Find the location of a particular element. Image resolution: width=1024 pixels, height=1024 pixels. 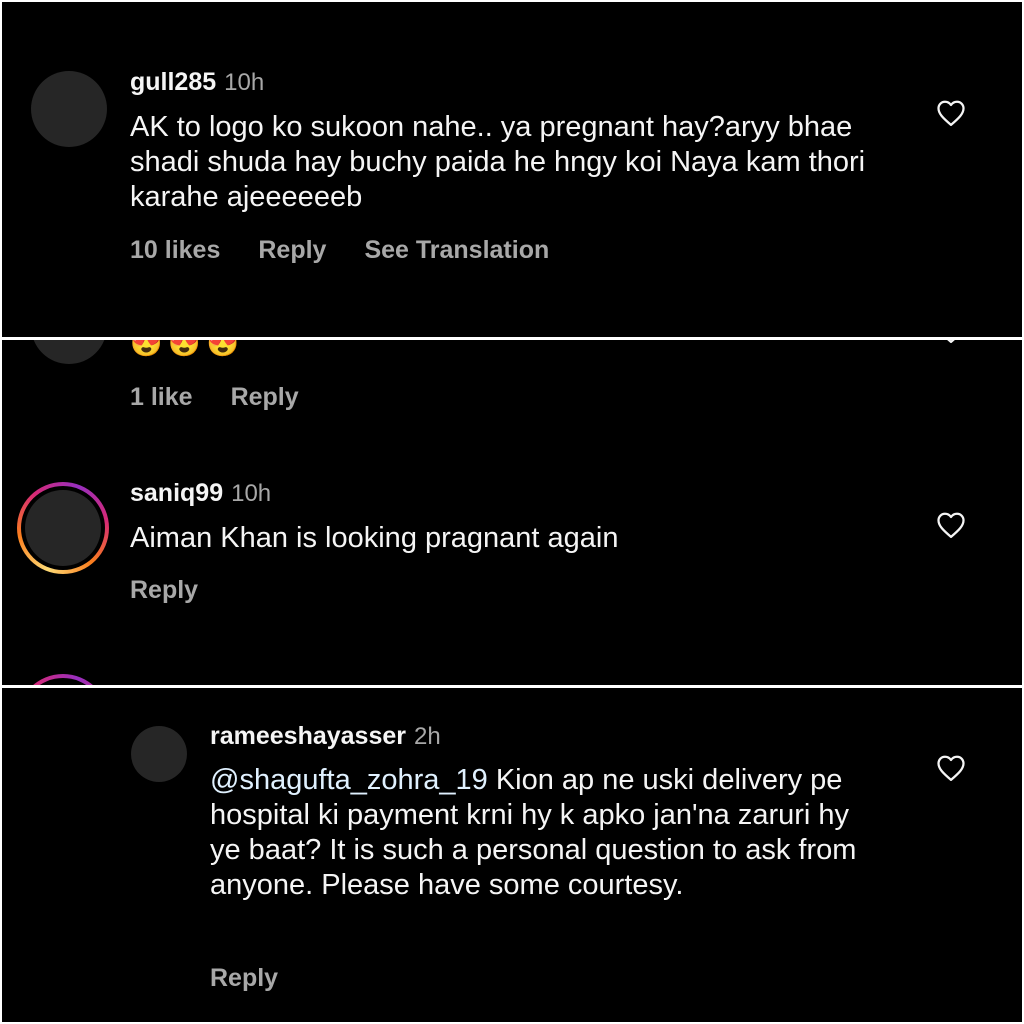

comment-header: rameeshayasser 2h is located at coordinates (325, 736).